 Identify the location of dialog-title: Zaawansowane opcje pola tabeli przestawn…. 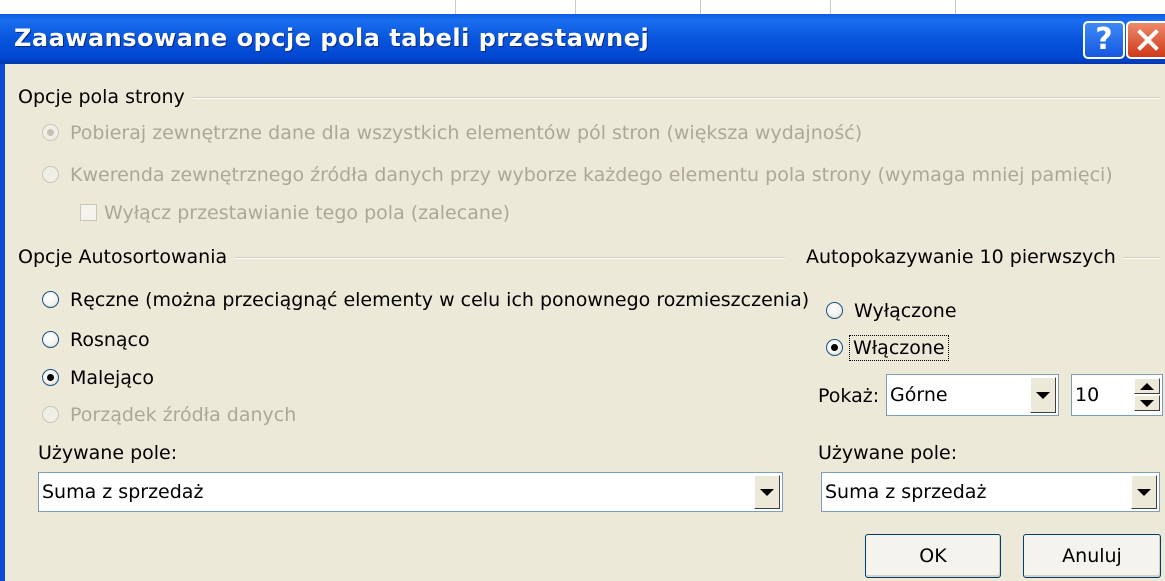
(332, 38).